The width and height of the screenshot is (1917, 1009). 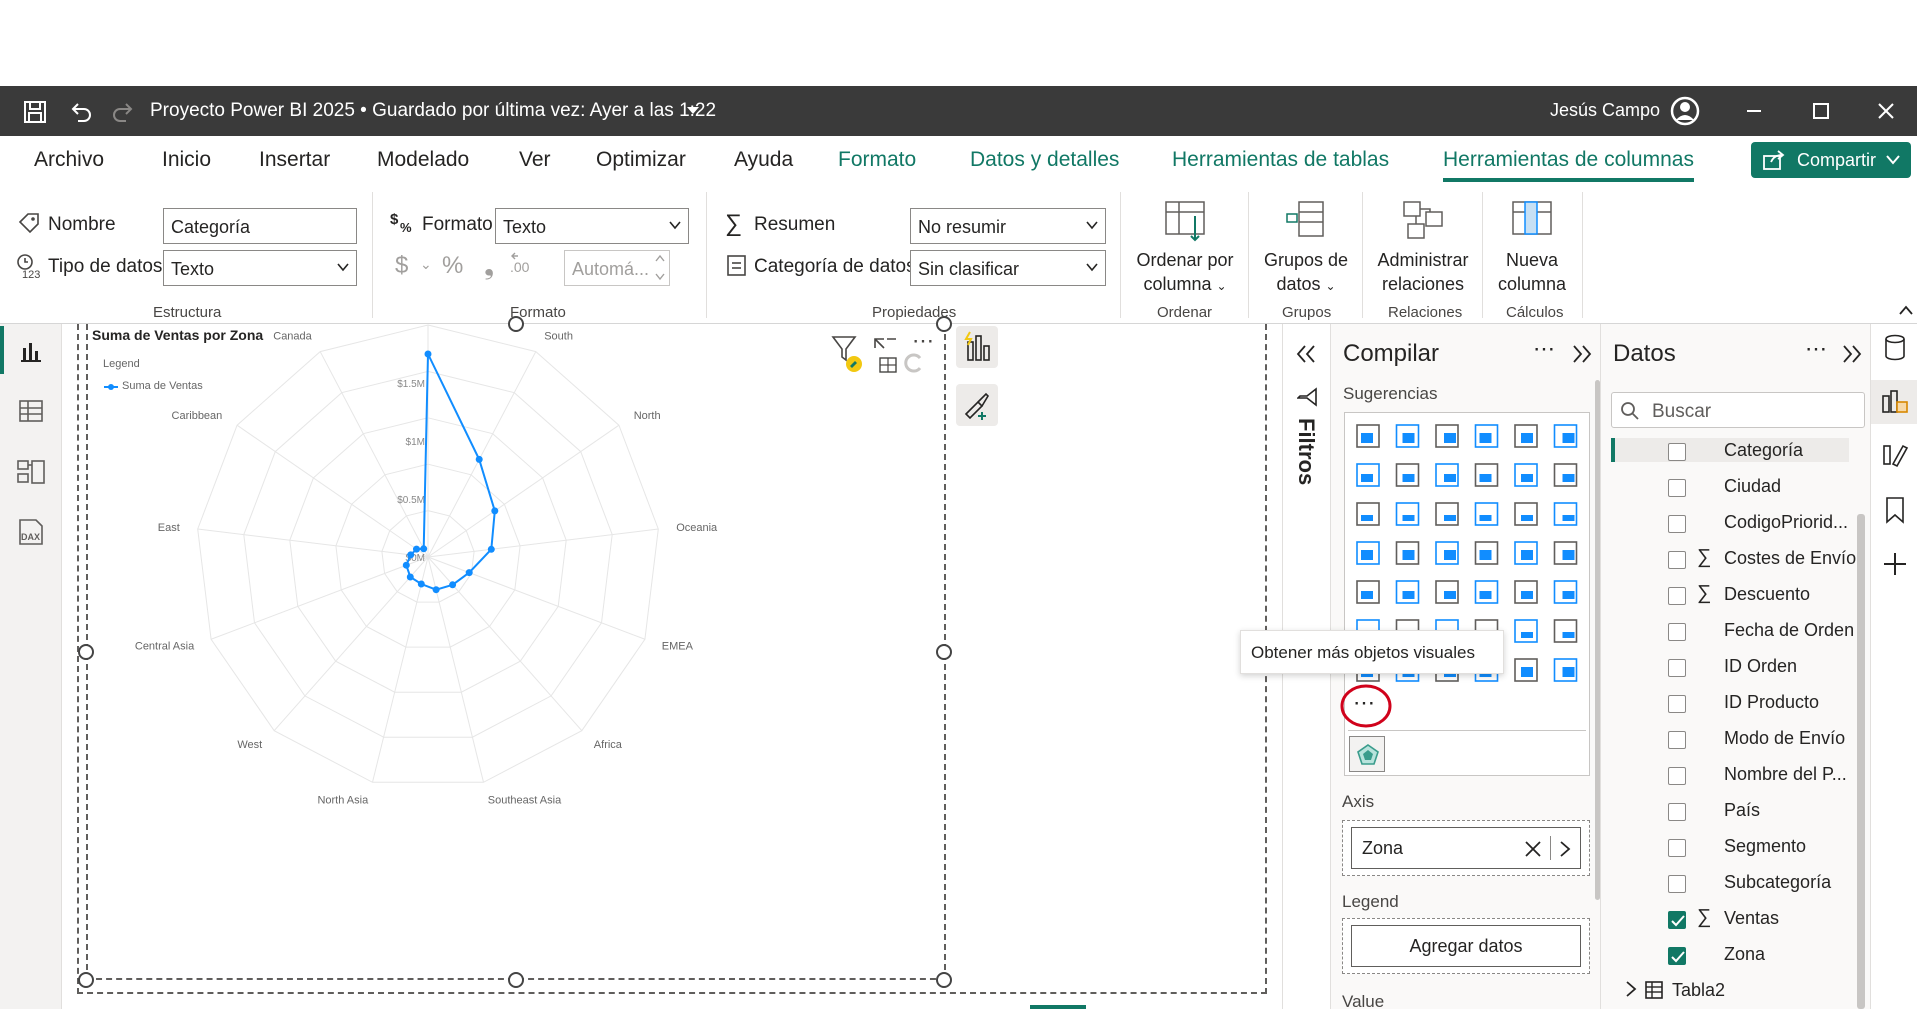 I want to click on field-item: Costes de Envío, so click(x=1790, y=558).